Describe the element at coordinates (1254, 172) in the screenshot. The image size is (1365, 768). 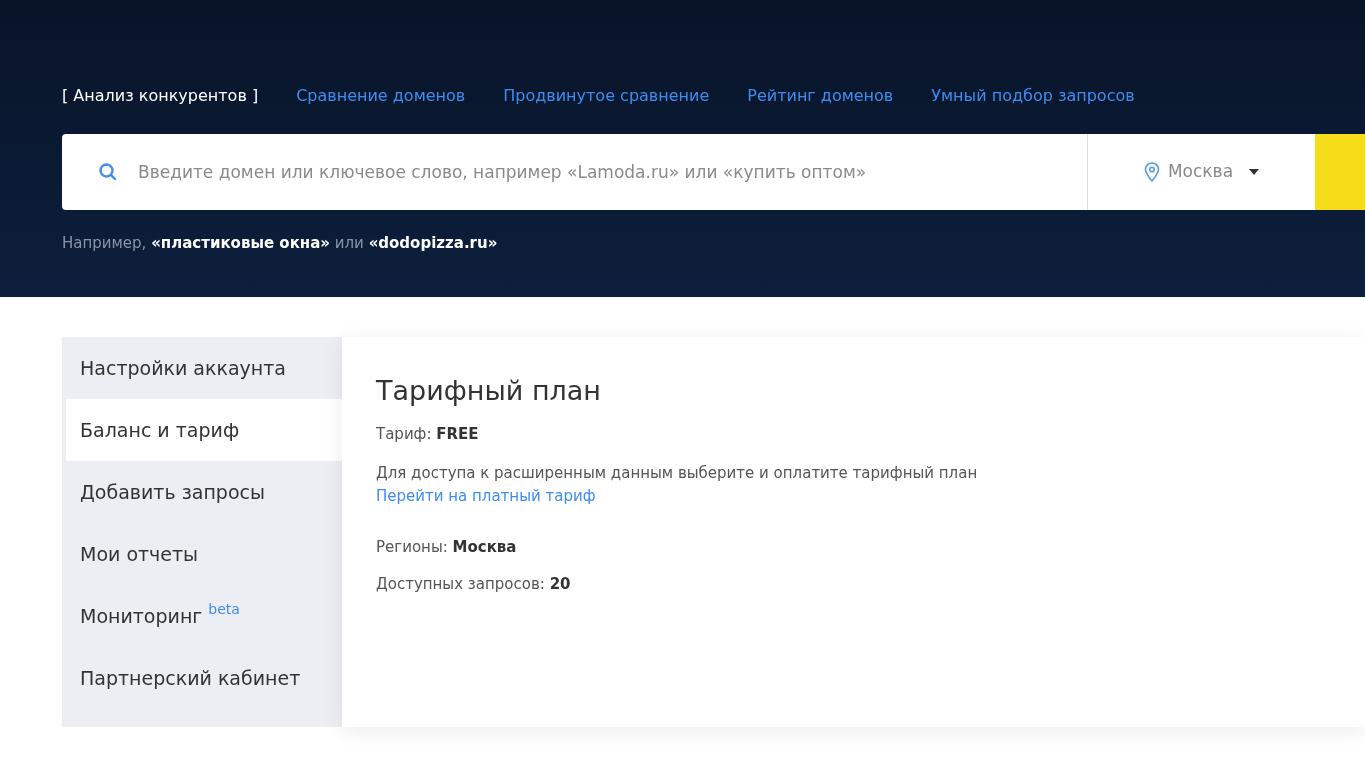
I see `caret-icon` at that location.